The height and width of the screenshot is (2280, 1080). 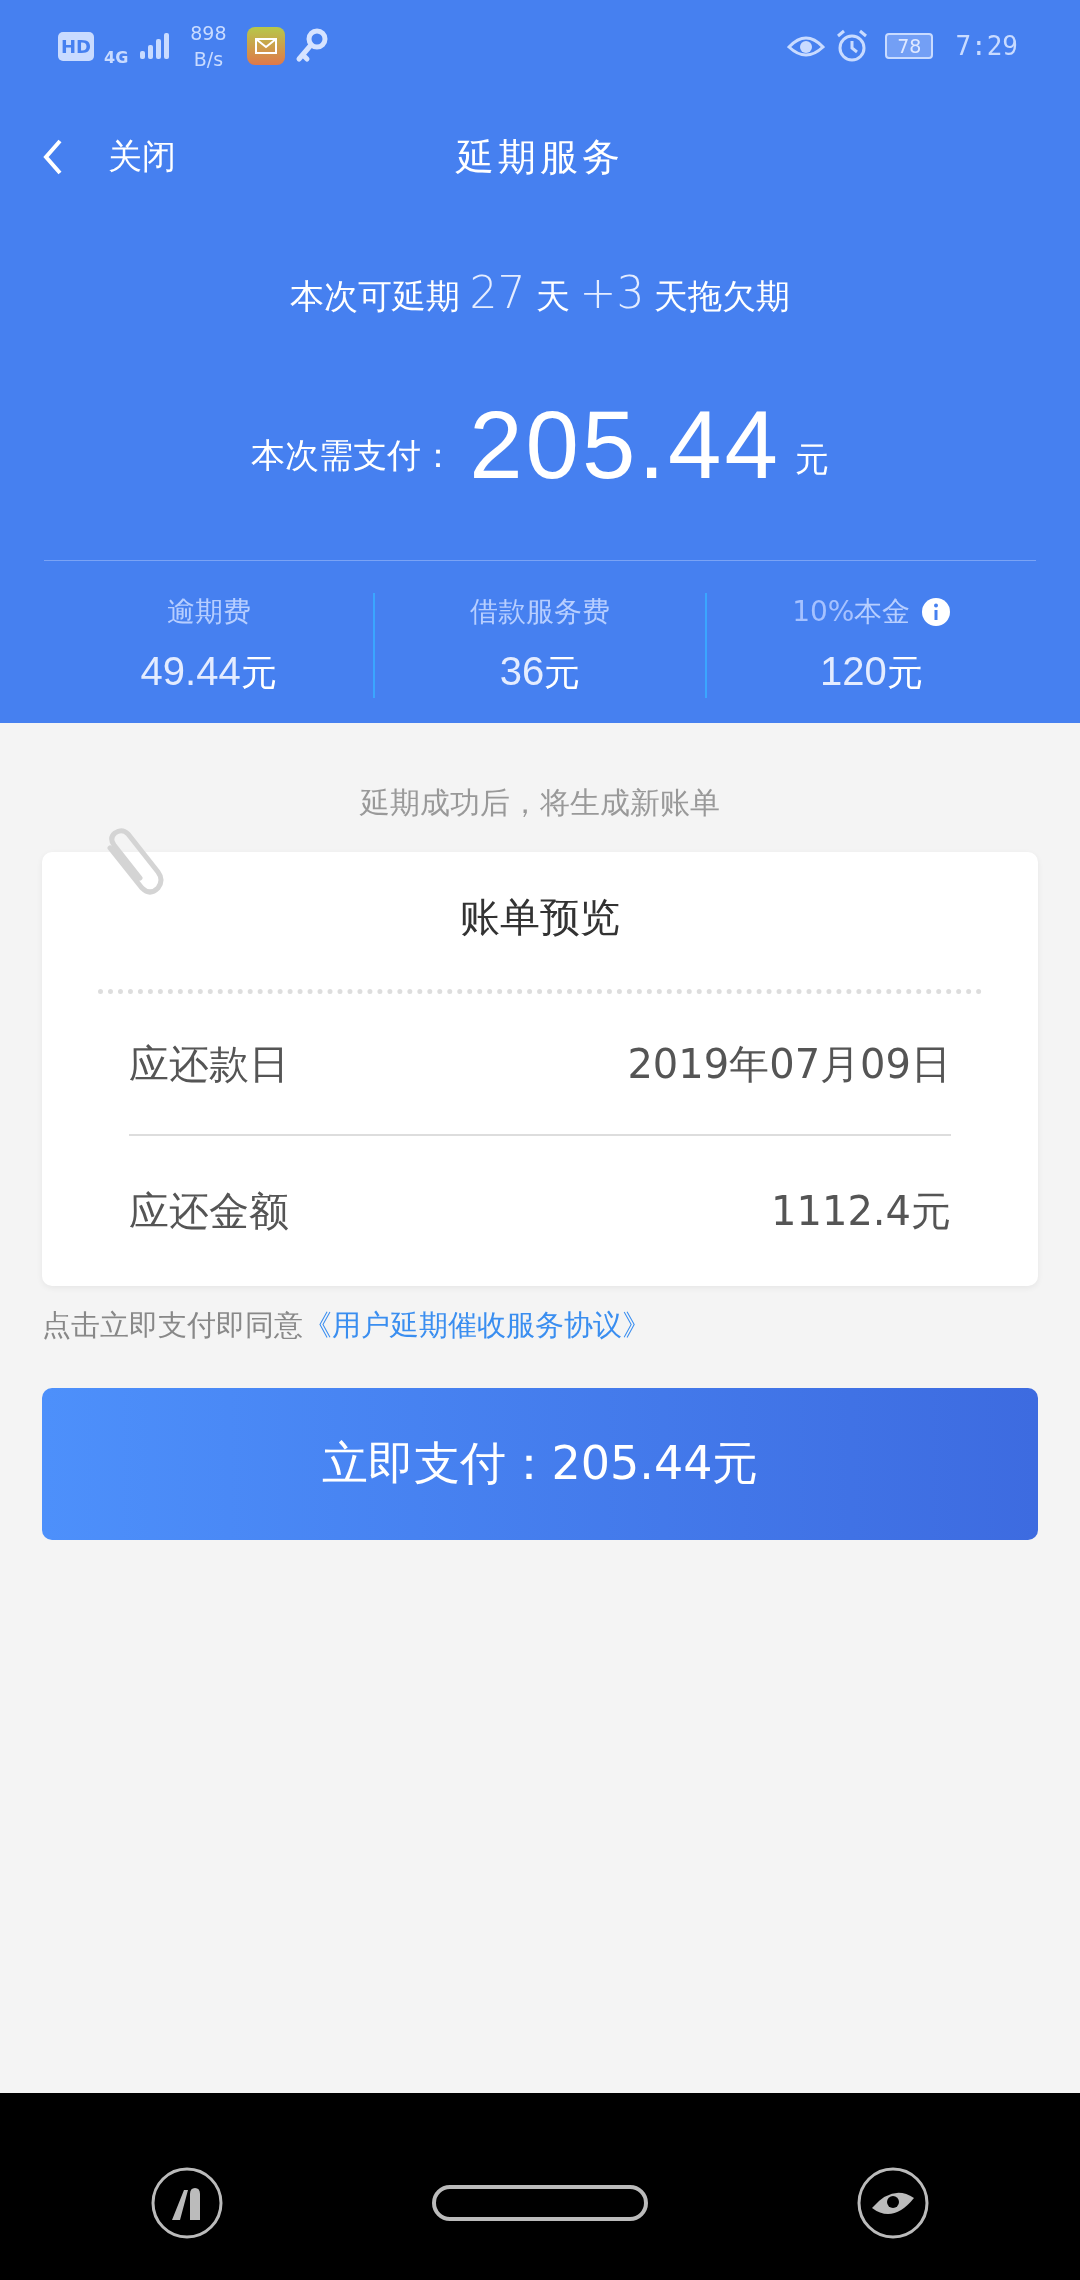 I want to click on hd-badge: HD, so click(x=76, y=46).